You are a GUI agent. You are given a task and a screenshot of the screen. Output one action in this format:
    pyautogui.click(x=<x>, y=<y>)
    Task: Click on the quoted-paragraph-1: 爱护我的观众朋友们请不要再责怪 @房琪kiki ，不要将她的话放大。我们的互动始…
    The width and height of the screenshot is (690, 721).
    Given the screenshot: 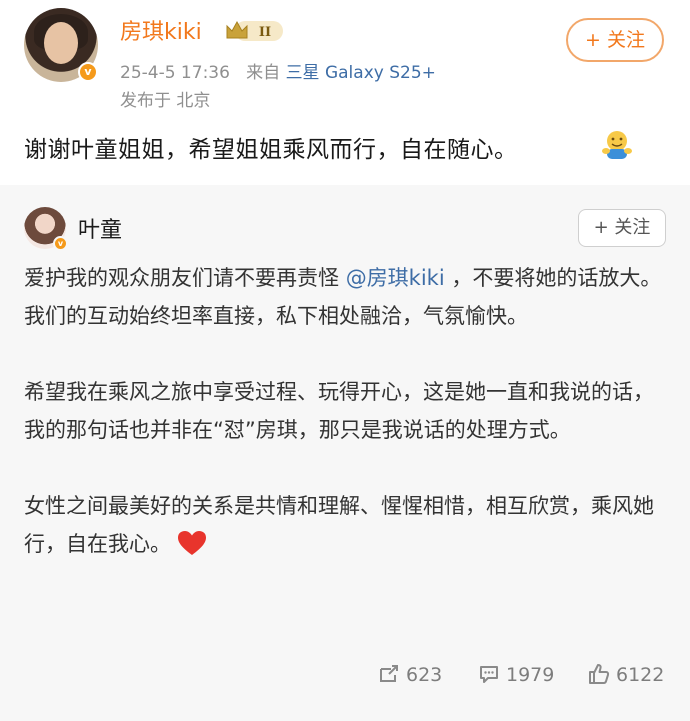 What is the action you would take?
    pyautogui.click(x=343, y=297)
    